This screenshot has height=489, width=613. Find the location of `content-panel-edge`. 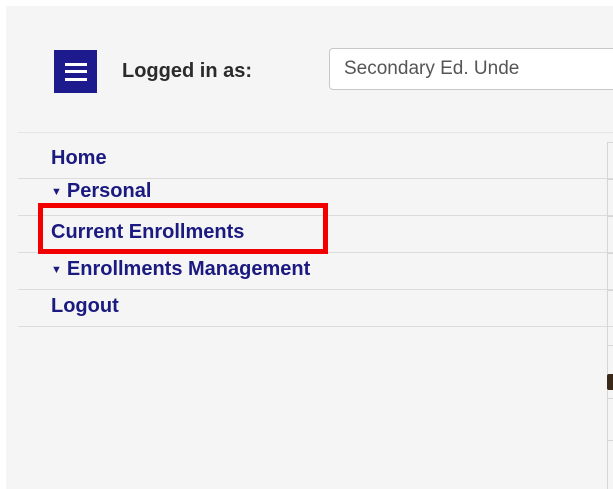

content-panel-edge is located at coordinates (607, 315).